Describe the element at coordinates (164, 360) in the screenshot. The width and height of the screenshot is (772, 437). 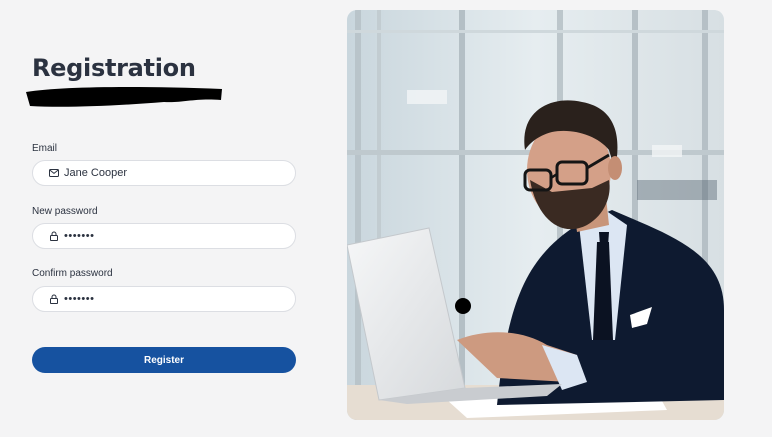
I see `register-button: Register` at that location.